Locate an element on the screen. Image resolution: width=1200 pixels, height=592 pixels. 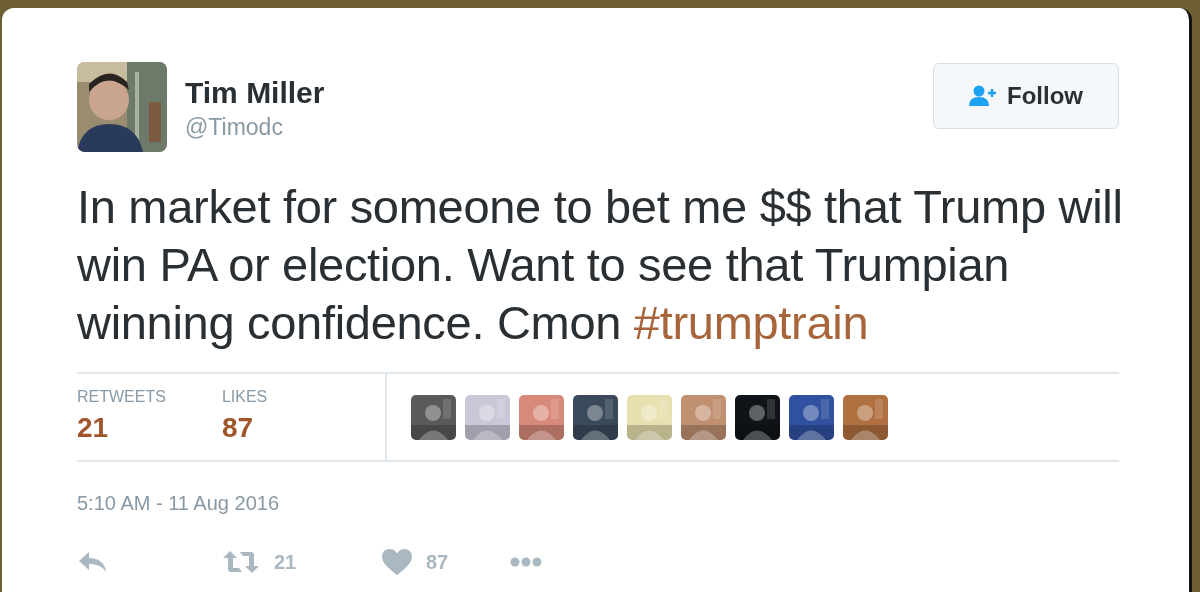
more-icon is located at coordinates (526, 562).